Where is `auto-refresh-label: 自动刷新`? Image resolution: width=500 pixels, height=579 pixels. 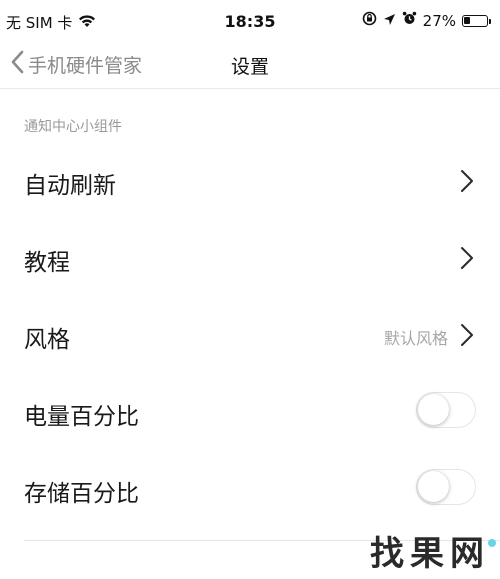
auto-refresh-label: 自动刷新 is located at coordinates (70, 186).